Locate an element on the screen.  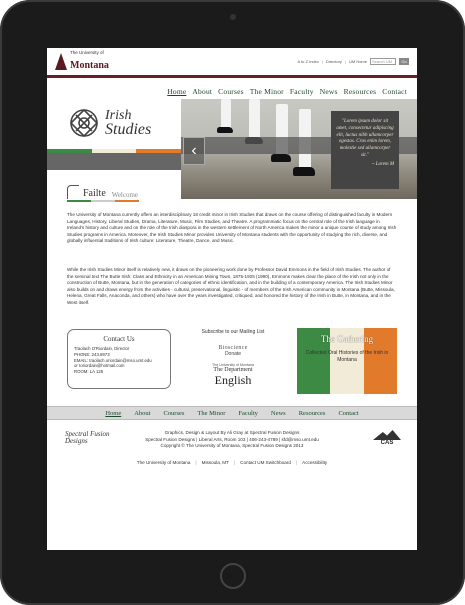
quote-attribution: ~ Lorem M is located at coordinates (382, 164).